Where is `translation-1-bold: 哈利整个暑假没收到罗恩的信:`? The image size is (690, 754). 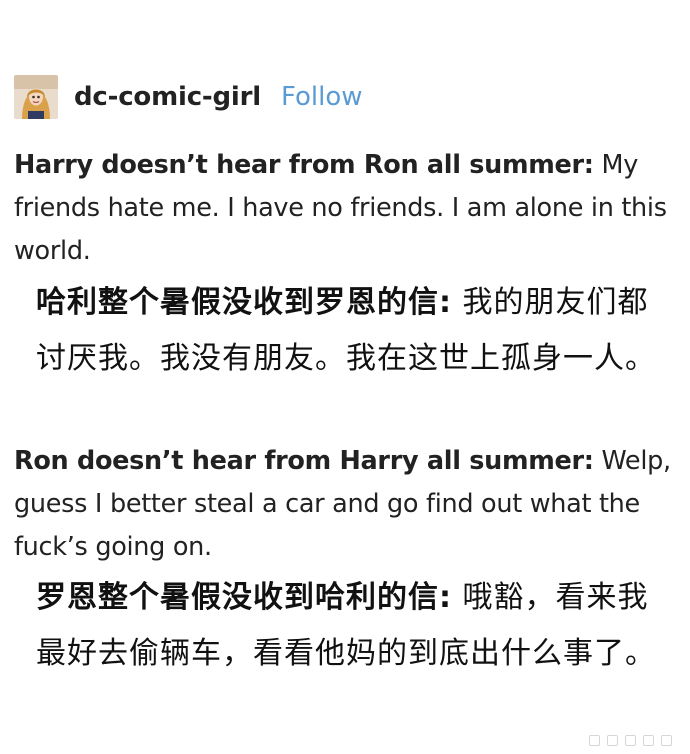
translation-1-bold: 哈利整个暑假没收到罗恩的信: is located at coordinates (244, 302).